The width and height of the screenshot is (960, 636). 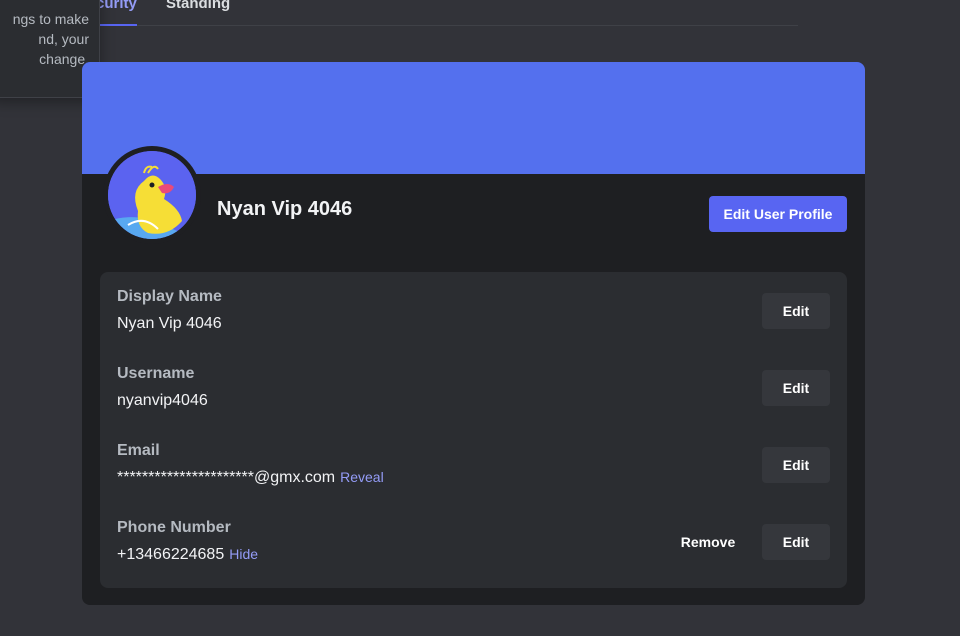 What do you see at coordinates (162, 400) in the screenshot?
I see `field-value: nyanvip4046` at bounding box center [162, 400].